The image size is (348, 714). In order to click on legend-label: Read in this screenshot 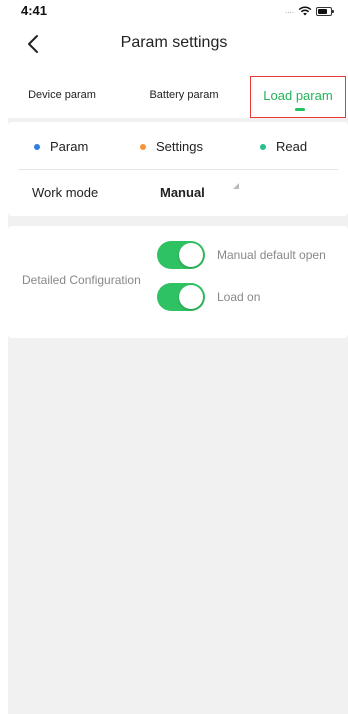, I will do `click(292, 146)`.